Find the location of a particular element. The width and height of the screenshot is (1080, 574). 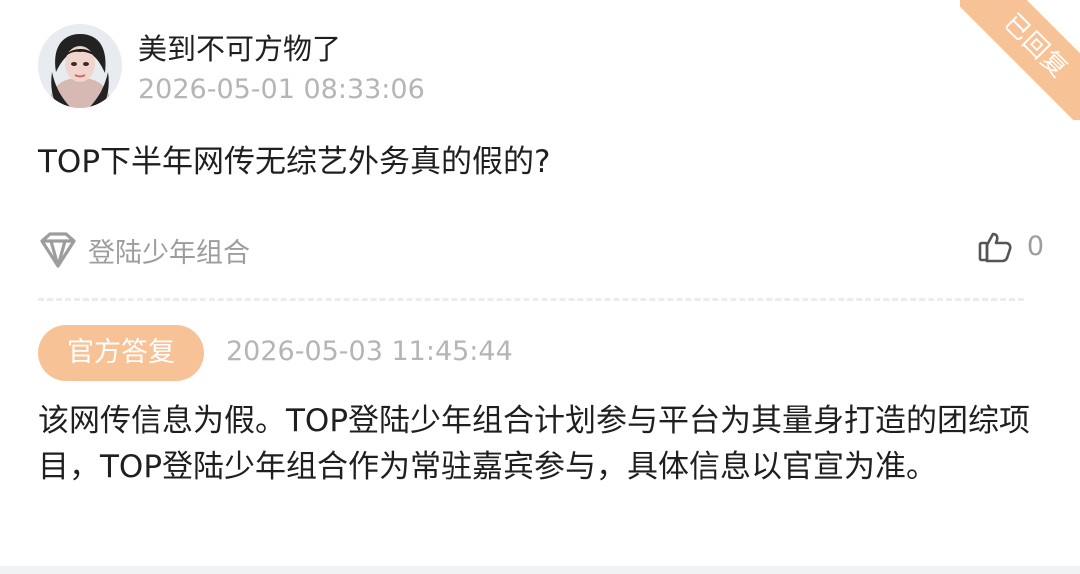

reply-timestamp: 2026-05-03 11:45:44 is located at coordinates (369, 351).